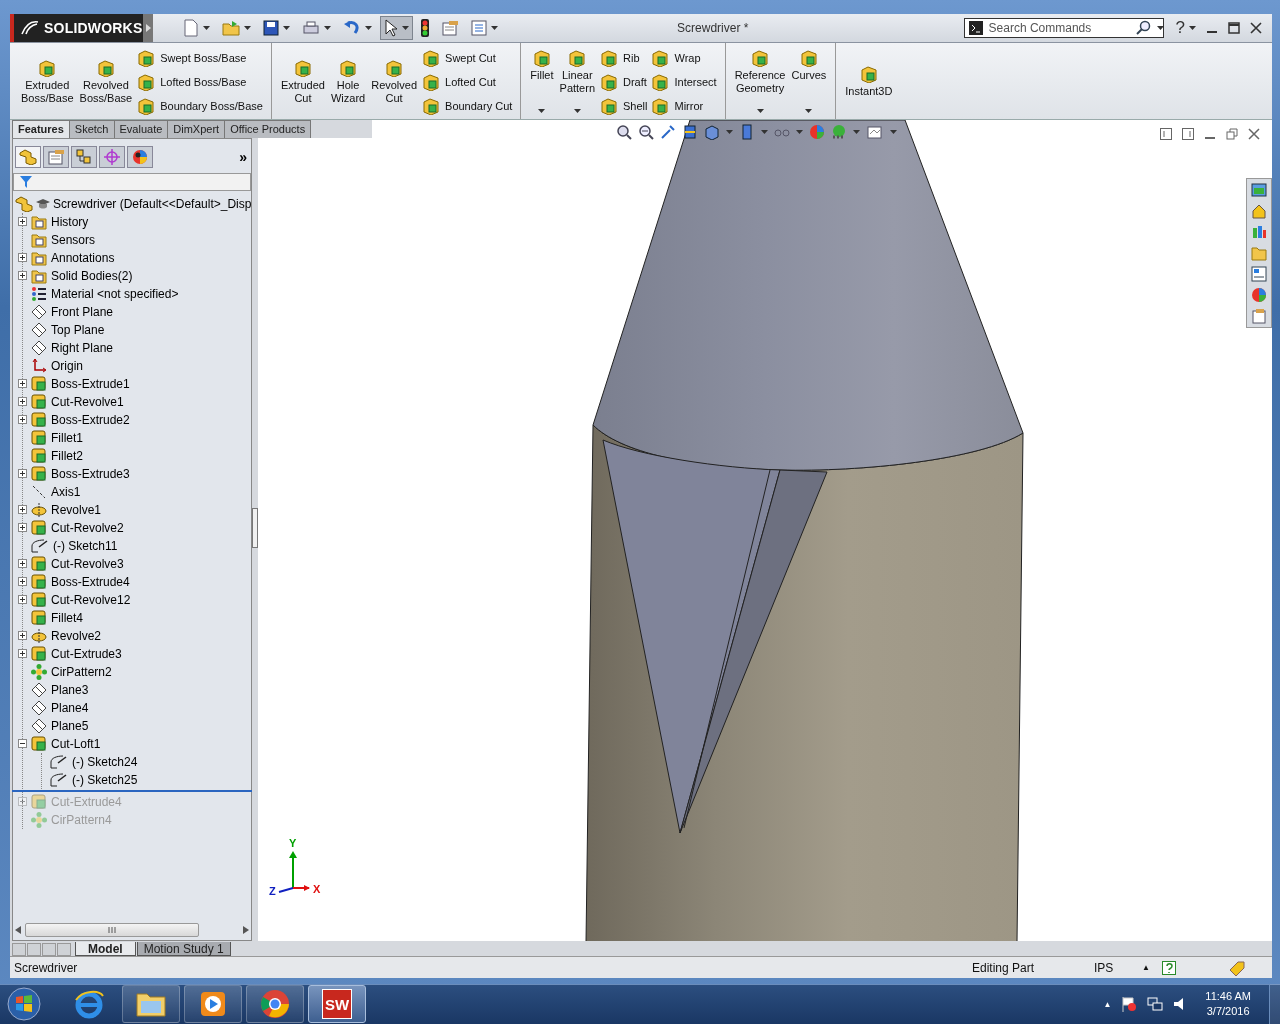 This screenshot has width=1280, height=1024. I want to click on tile-right-icon, so click(1188, 133).